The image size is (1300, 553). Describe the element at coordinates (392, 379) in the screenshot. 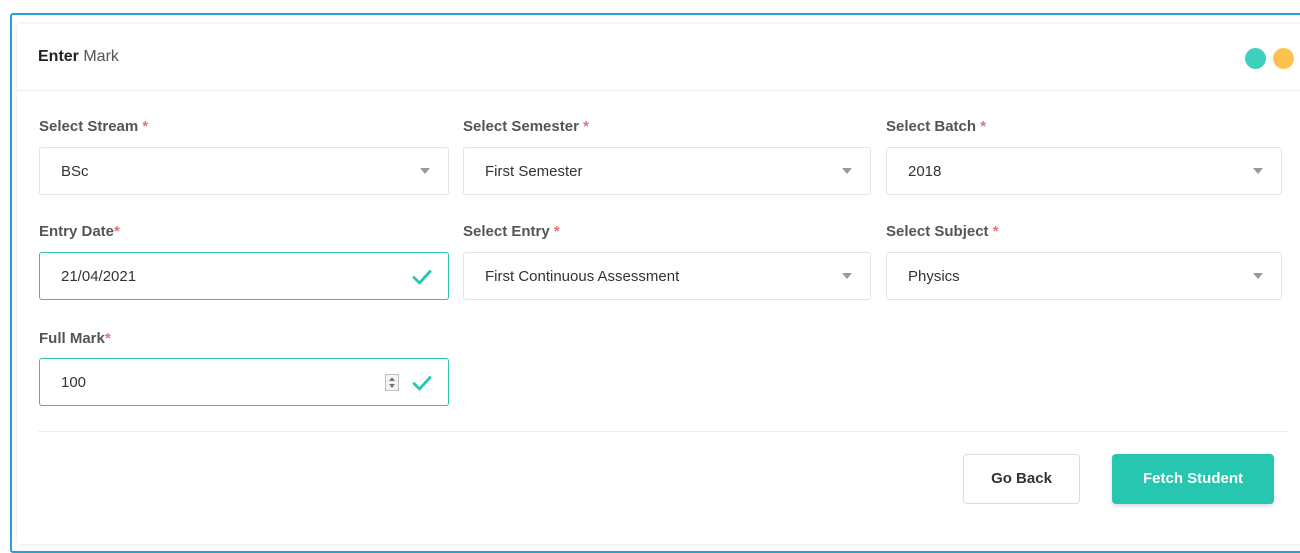

I see `spinner-up-icon` at that location.